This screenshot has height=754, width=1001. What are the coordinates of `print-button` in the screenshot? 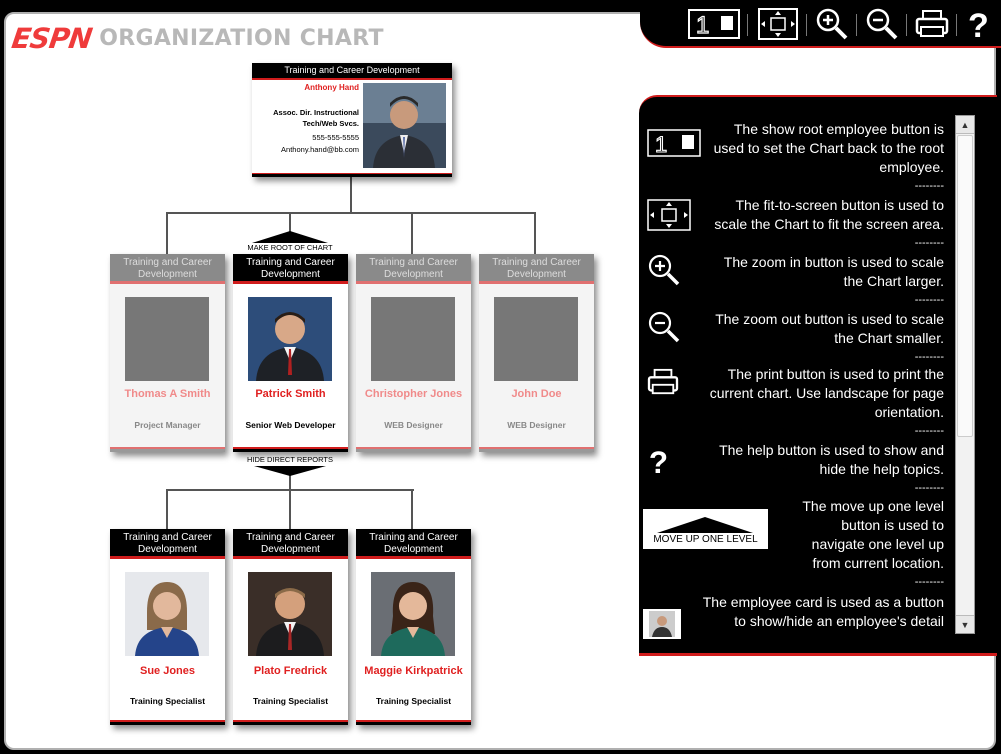 It's located at (932, 24).